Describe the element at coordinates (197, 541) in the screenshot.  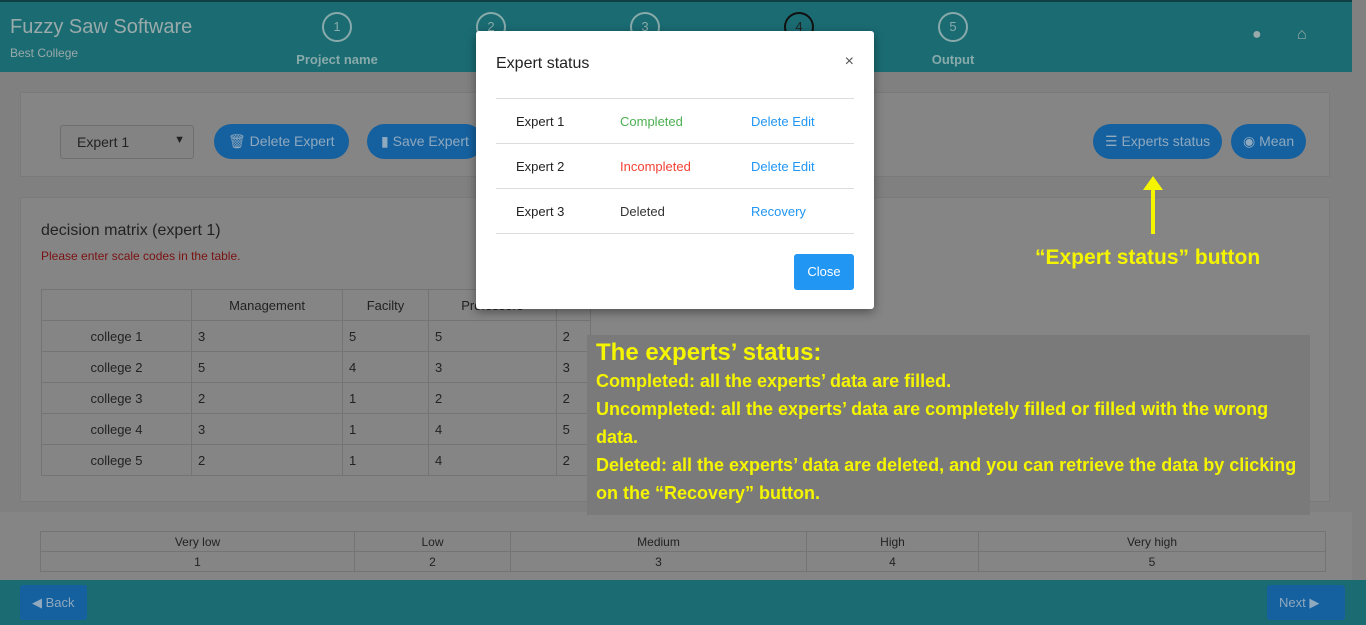
I see `scale-label: Very low` at that location.